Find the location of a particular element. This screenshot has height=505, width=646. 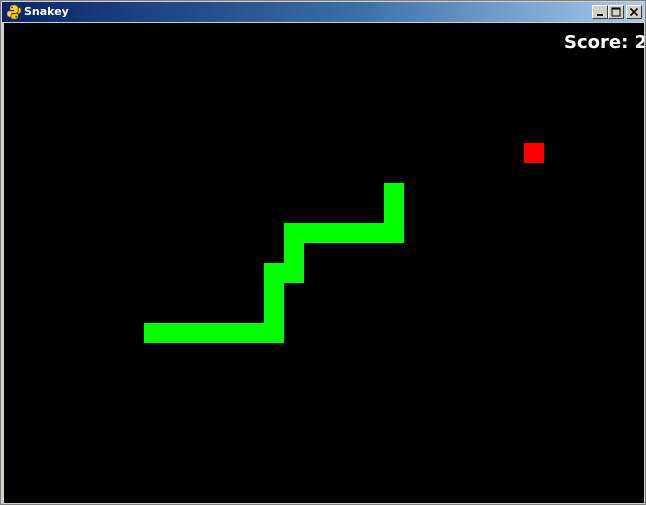

title-bar: Snakey is located at coordinates (323, 12).